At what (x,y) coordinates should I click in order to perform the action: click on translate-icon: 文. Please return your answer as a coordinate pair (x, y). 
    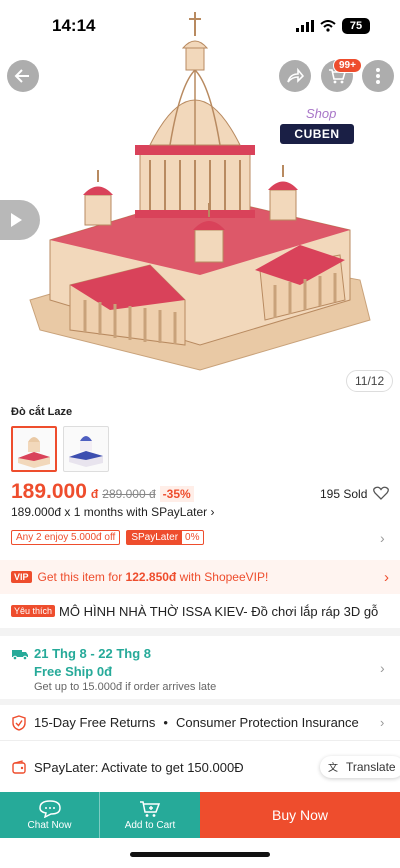
    Looking at the image, I should click on (333, 767).